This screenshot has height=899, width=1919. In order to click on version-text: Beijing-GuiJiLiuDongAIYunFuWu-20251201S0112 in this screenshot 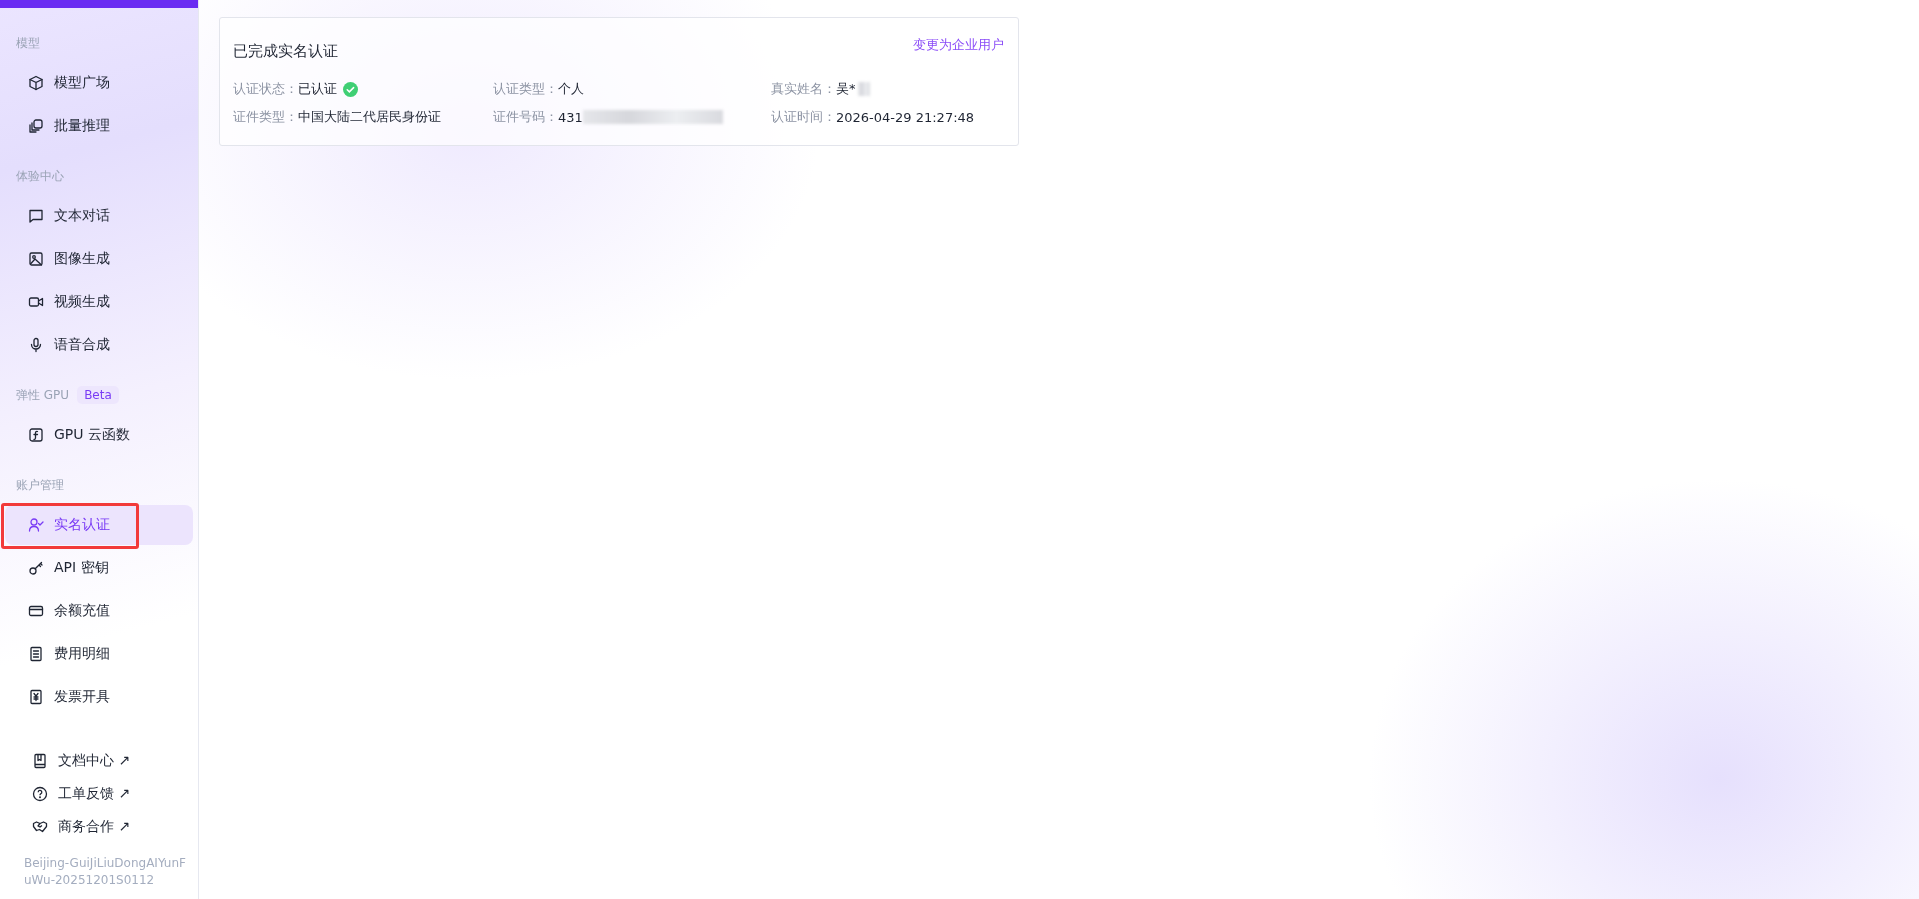, I will do `click(105, 872)`.